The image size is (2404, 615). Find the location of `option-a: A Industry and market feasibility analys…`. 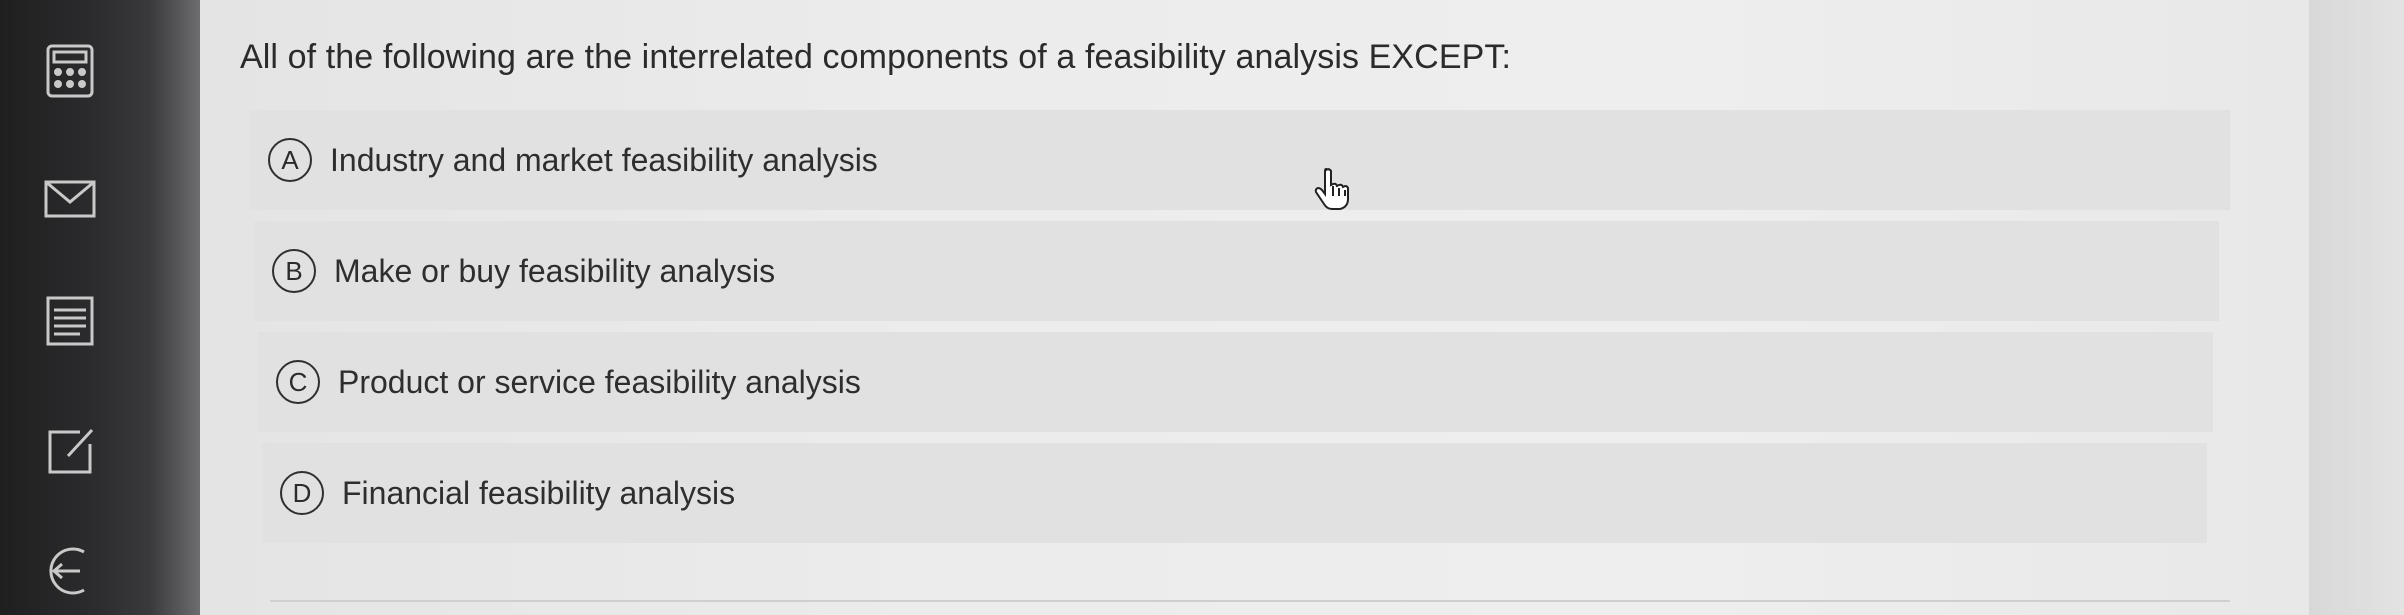

option-a: A Industry and market feasibility analys… is located at coordinates (1240, 160).